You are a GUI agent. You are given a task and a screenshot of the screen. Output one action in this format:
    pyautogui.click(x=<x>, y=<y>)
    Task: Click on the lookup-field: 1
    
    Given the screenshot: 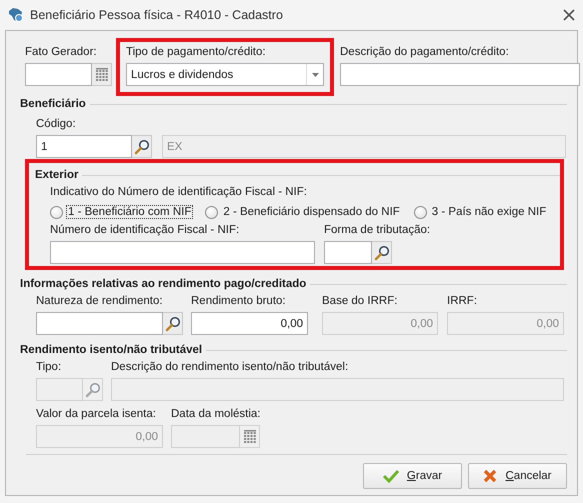 What is the action you would take?
    pyautogui.click(x=84, y=146)
    